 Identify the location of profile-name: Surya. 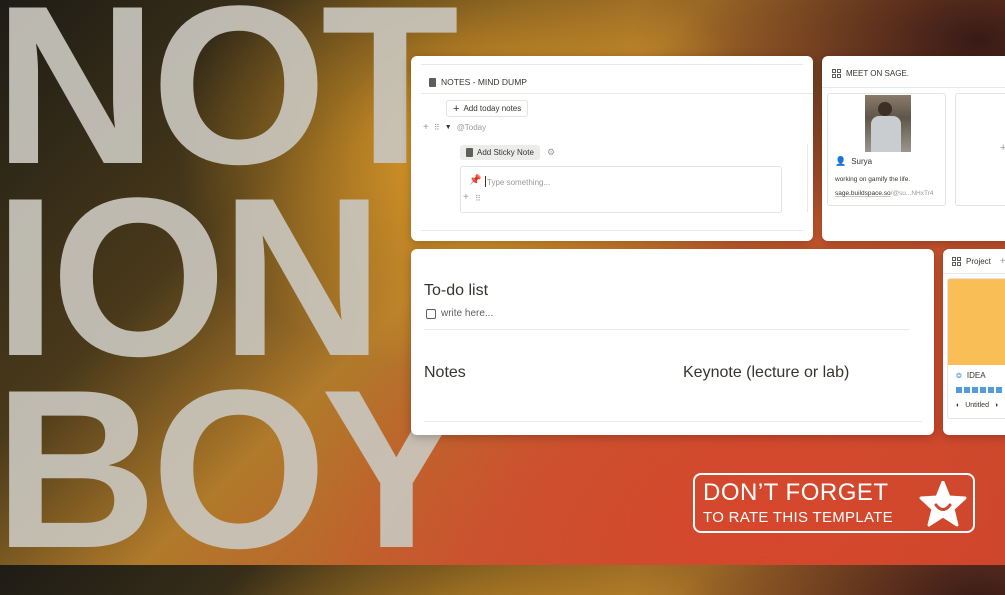
(862, 161).